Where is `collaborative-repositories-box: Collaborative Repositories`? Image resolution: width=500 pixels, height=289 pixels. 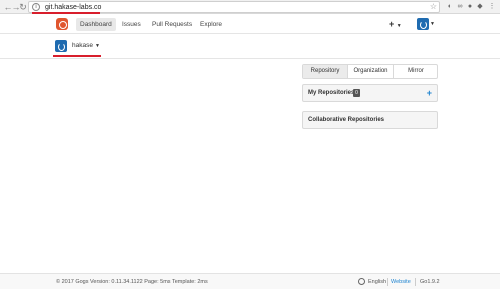 collaborative-repositories-box: Collaborative Repositories is located at coordinates (370, 120).